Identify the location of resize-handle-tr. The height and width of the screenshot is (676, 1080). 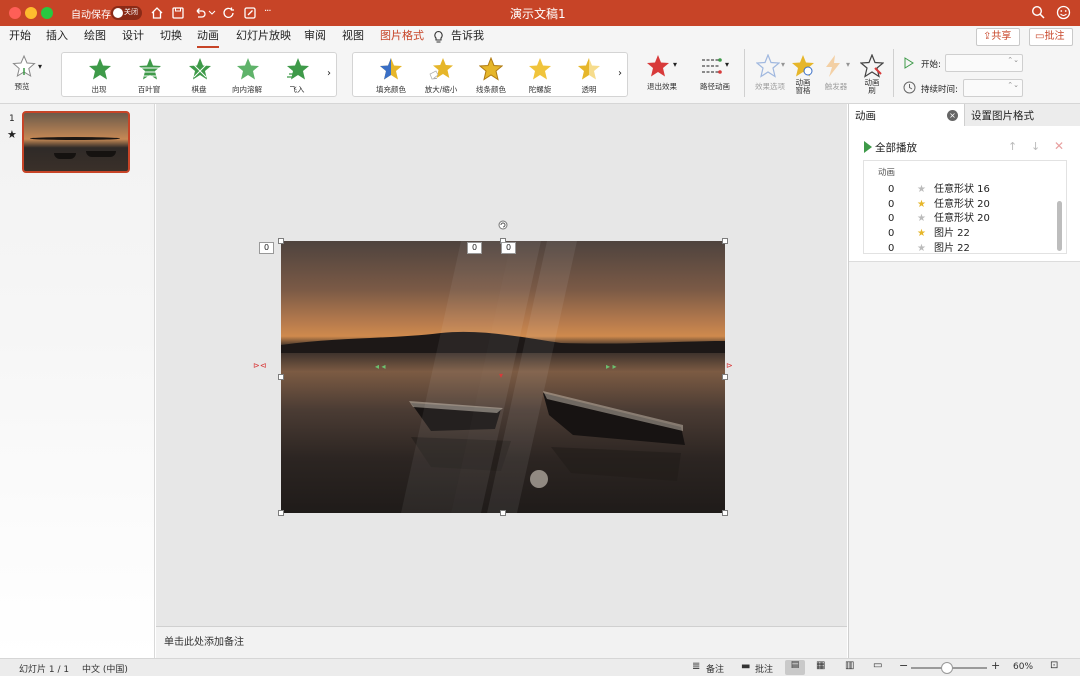
(725, 241).